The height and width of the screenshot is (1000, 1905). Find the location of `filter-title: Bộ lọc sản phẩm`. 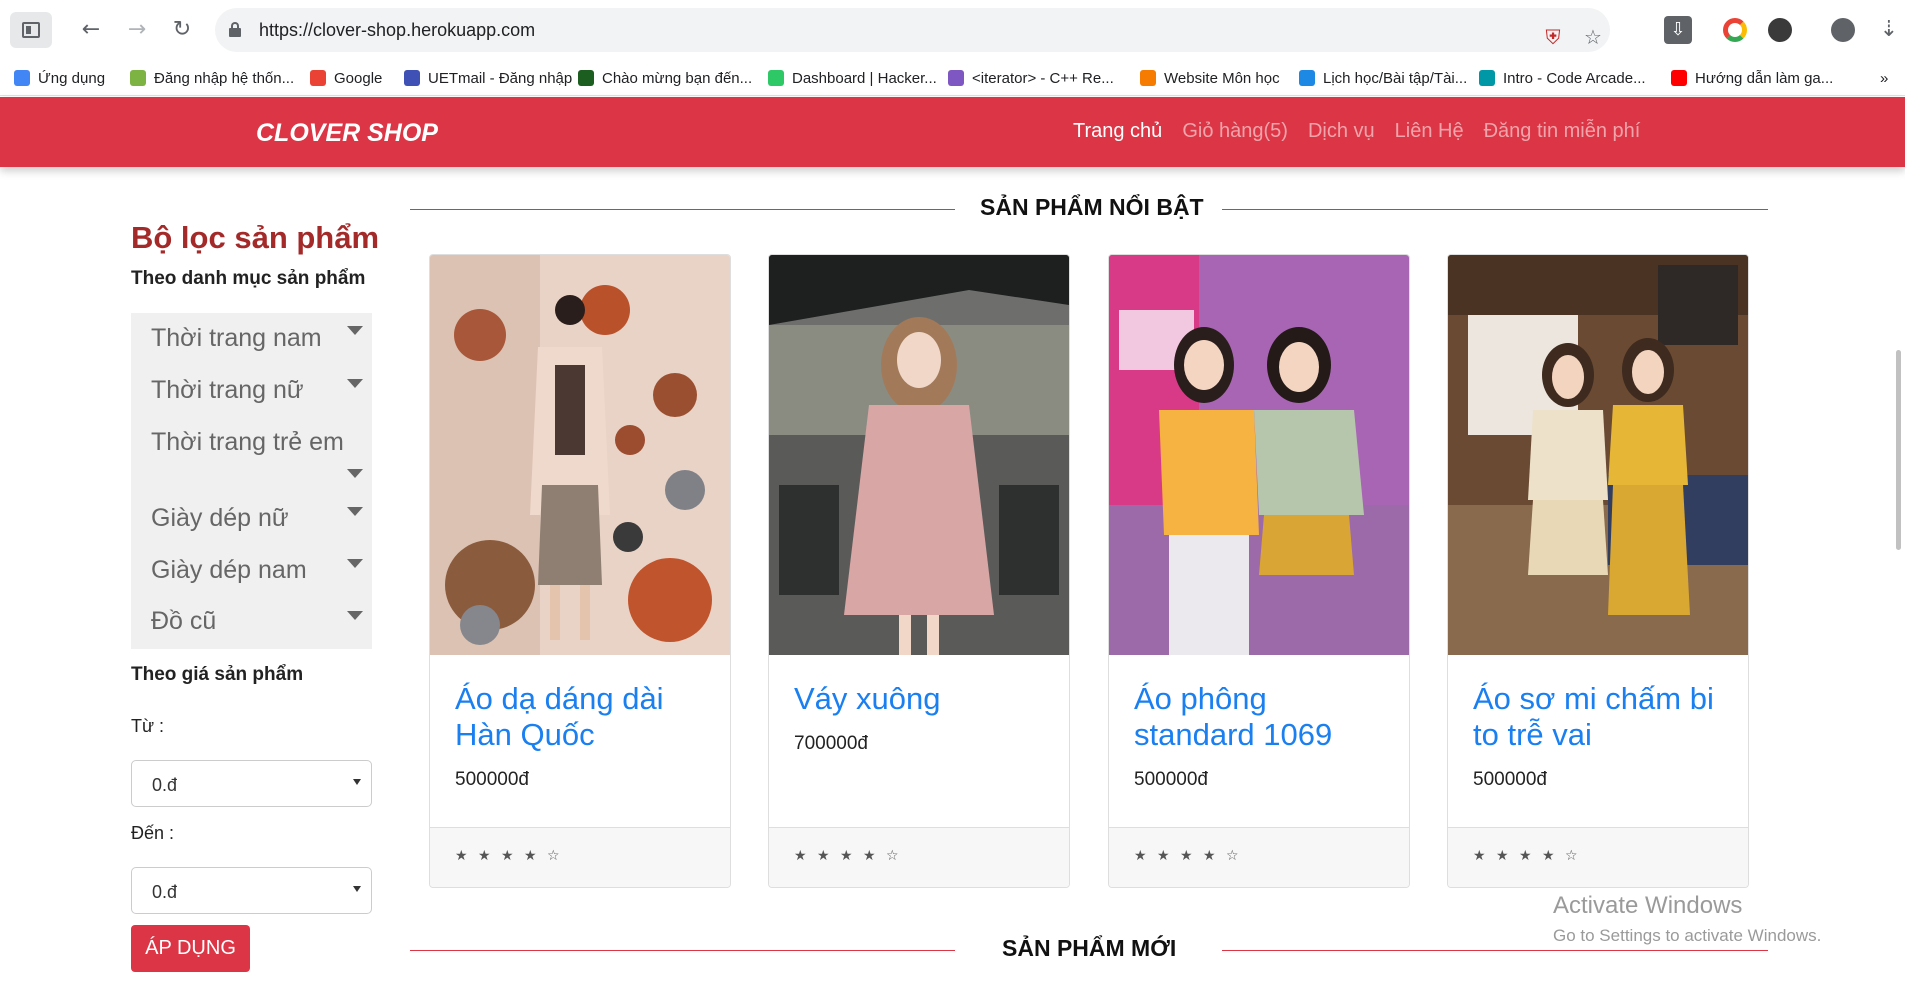

filter-title: Bộ lọc sản phẩm is located at coordinates (255, 237).